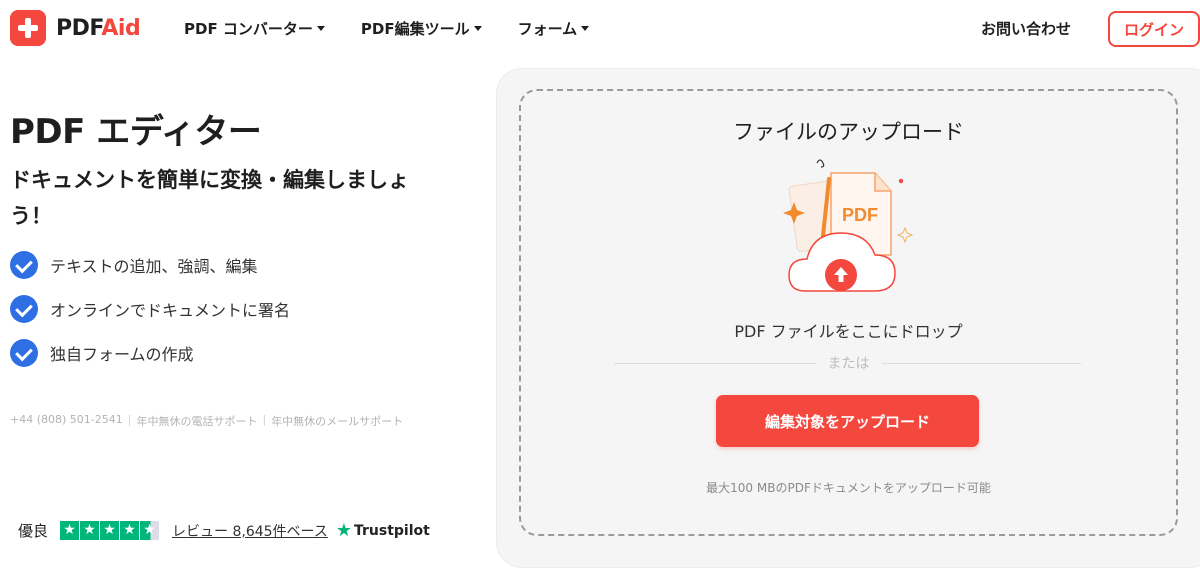 This screenshot has height=568, width=1200. I want to click on trustpilot-rating: 優良 ★ ★ ★ ★ ★ レビュー 8,645件ベース ★ Trustpilot, so click(224, 530).